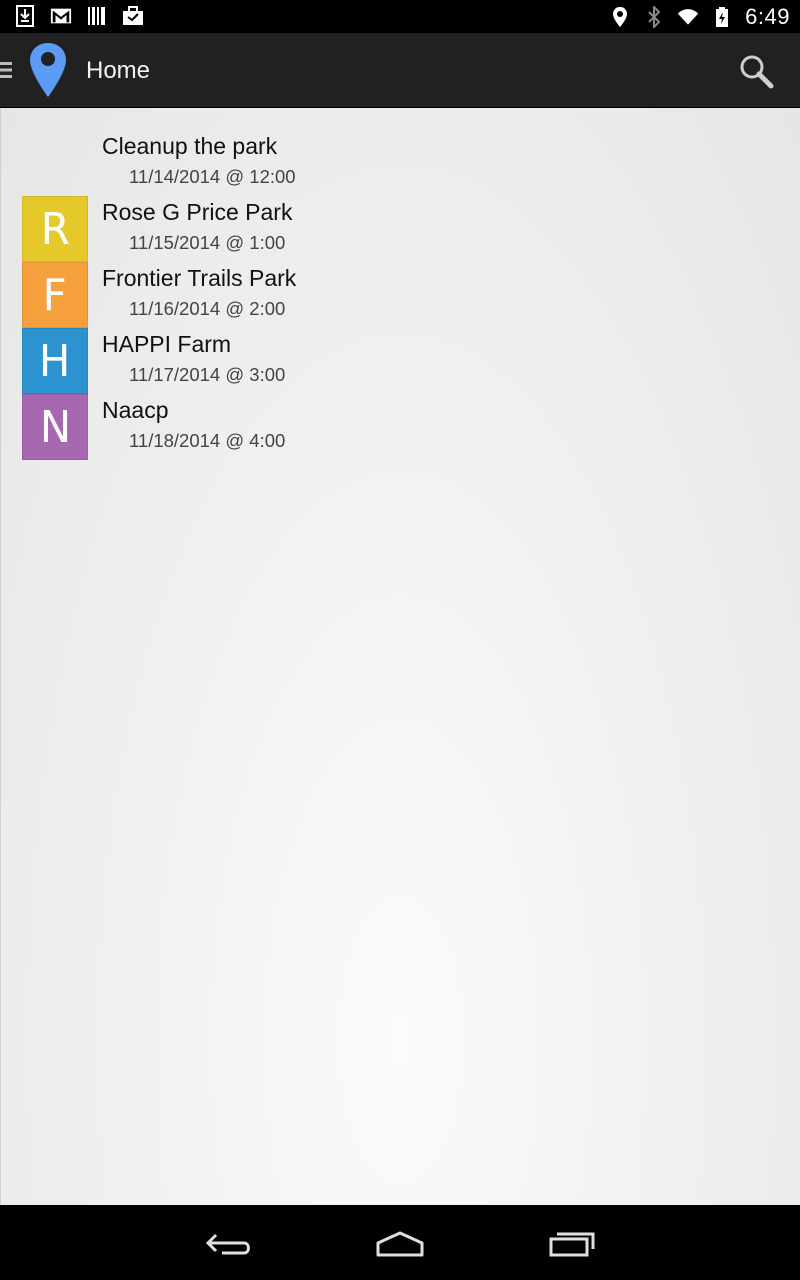 The width and height of the screenshot is (800, 1280). Describe the element at coordinates (7, 70) in the screenshot. I see `drawer-menu-icon` at that location.